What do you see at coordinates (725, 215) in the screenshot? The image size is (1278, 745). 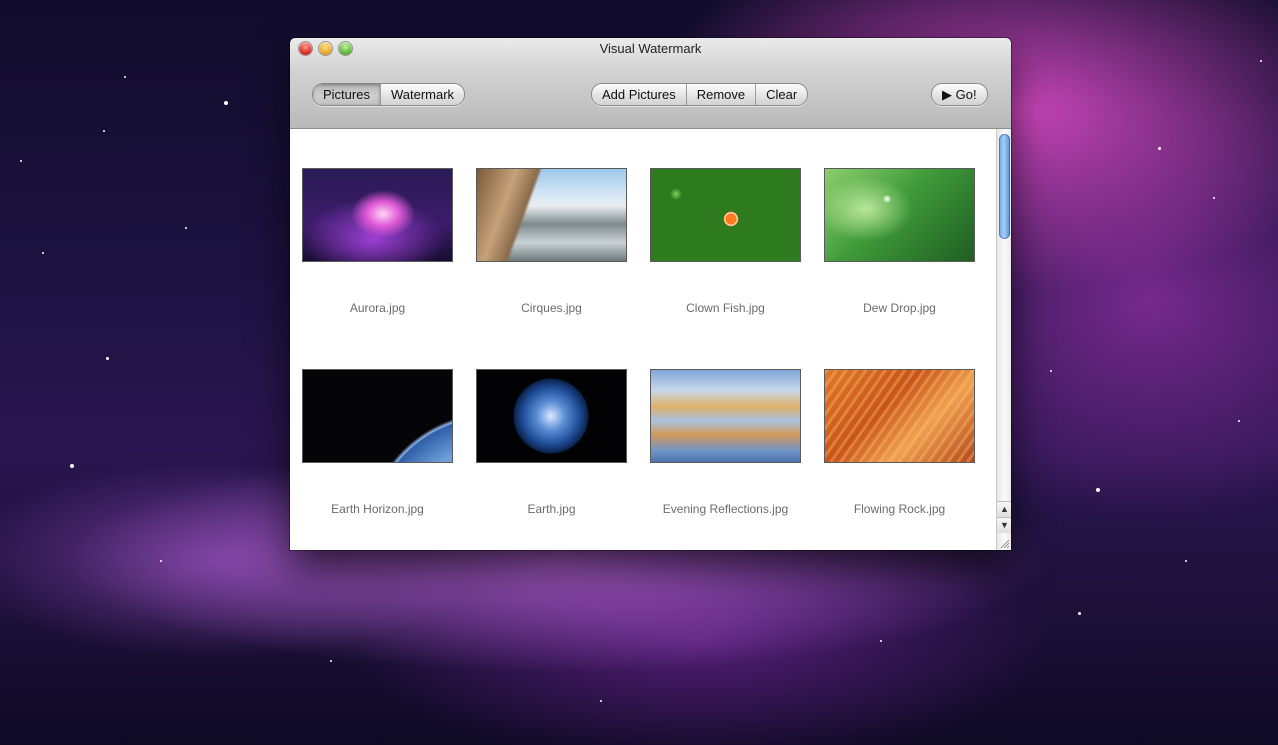 I see `clown-fish-thumbnail` at bounding box center [725, 215].